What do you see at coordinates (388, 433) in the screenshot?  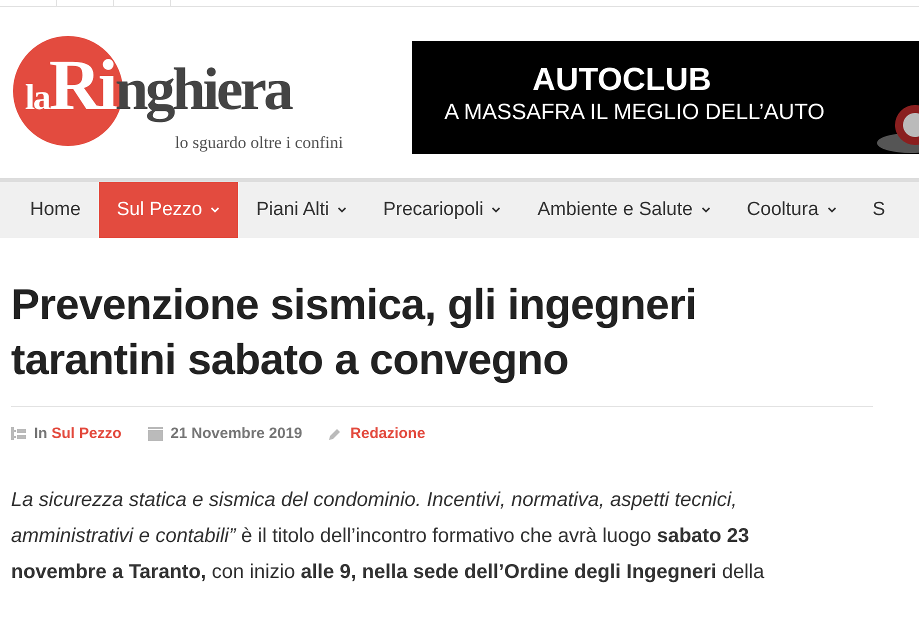 I see `author-link: Redazione` at bounding box center [388, 433].